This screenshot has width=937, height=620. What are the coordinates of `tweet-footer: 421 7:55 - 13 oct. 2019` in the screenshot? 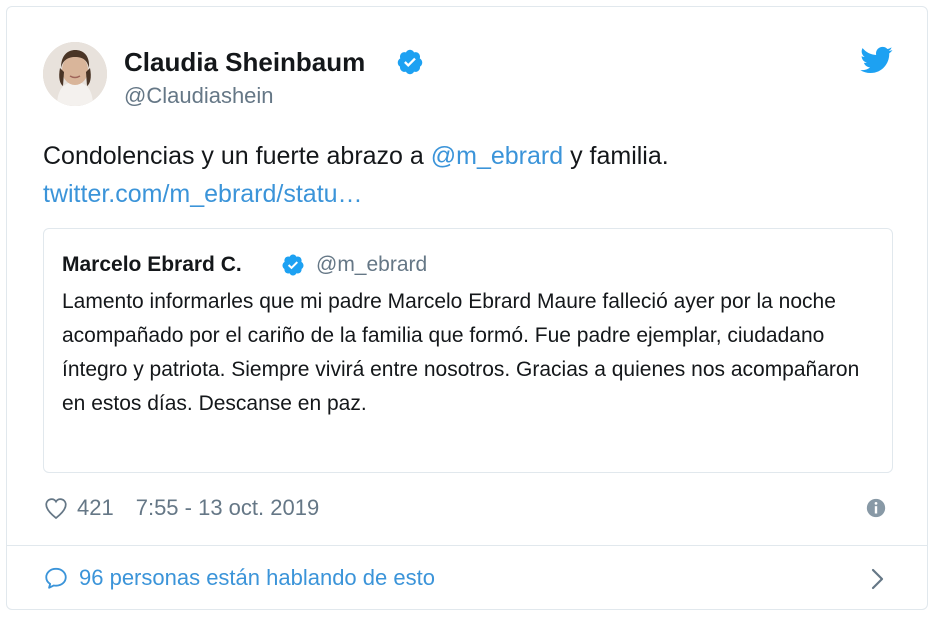 It's located at (181, 508).